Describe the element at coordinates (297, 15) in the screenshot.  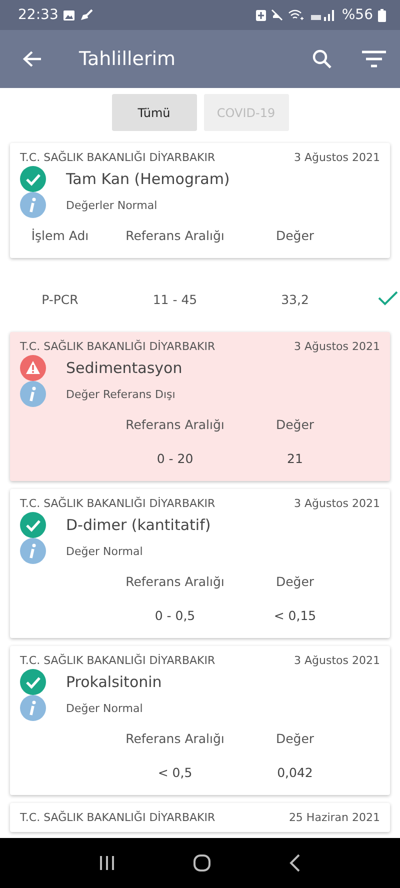
I see `wifi-icon` at that location.